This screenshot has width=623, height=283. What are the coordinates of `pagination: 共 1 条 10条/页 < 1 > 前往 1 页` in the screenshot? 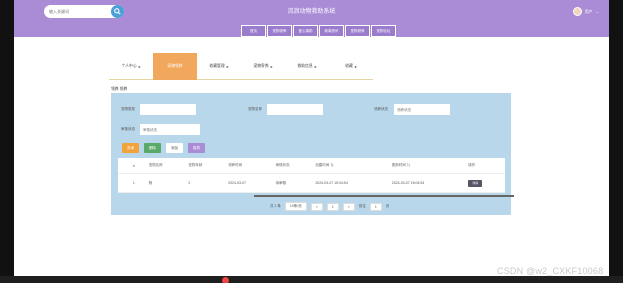 It's located at (329, 206).